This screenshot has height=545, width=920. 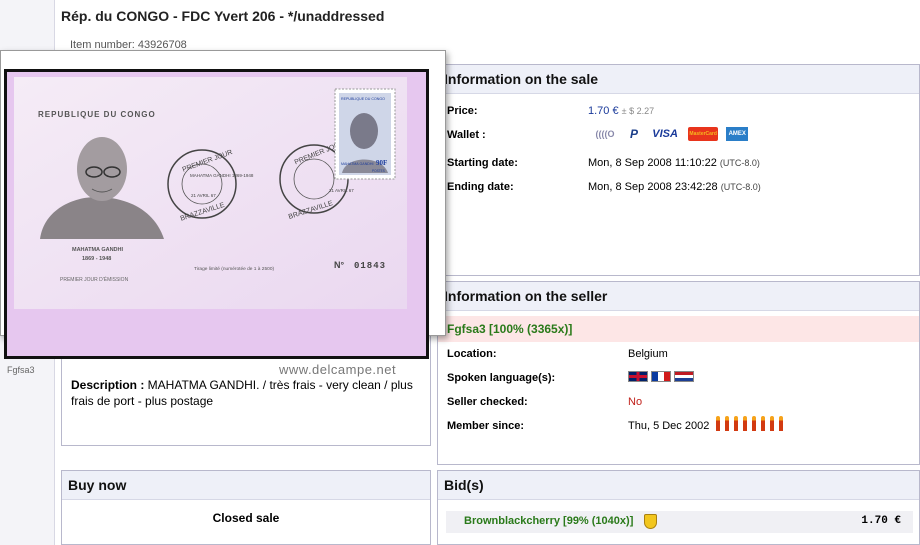 I want to click on svg-text: MAHATMA GANDHI, so click(x=357, y=164).